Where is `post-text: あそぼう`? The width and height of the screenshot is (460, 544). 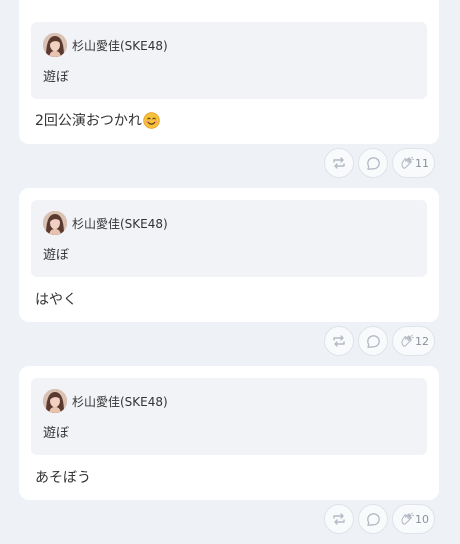 post-text: あそぼう is located at coordinates (63, 477).